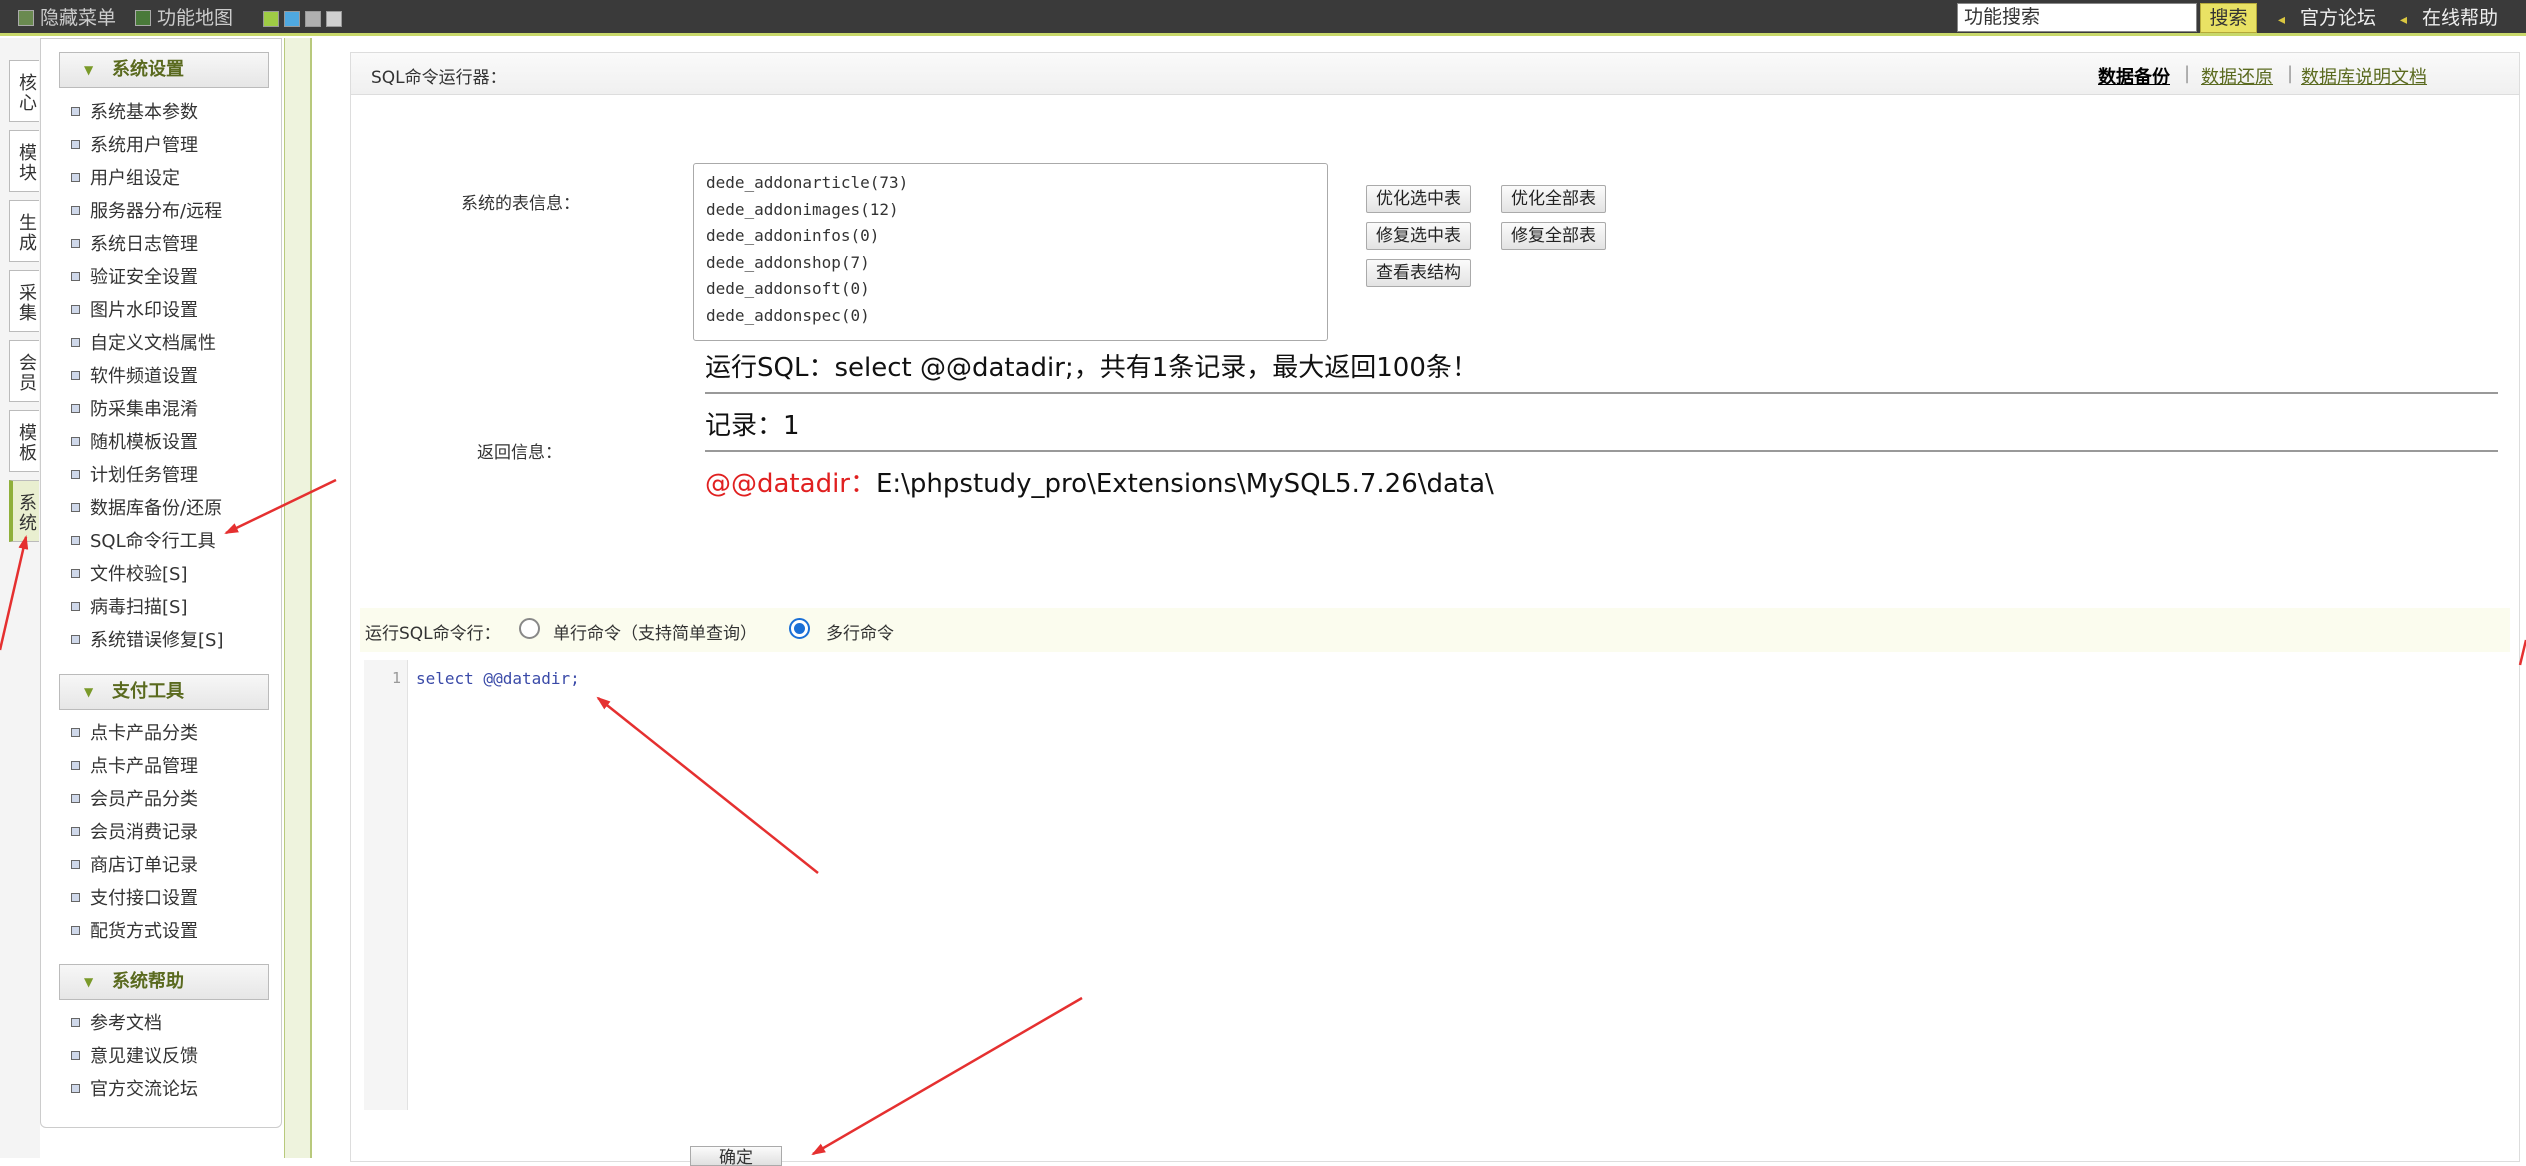  Describe the element at coordinates (947, 1076) in the screenshot. I see `arrow-to-submit` at that location.